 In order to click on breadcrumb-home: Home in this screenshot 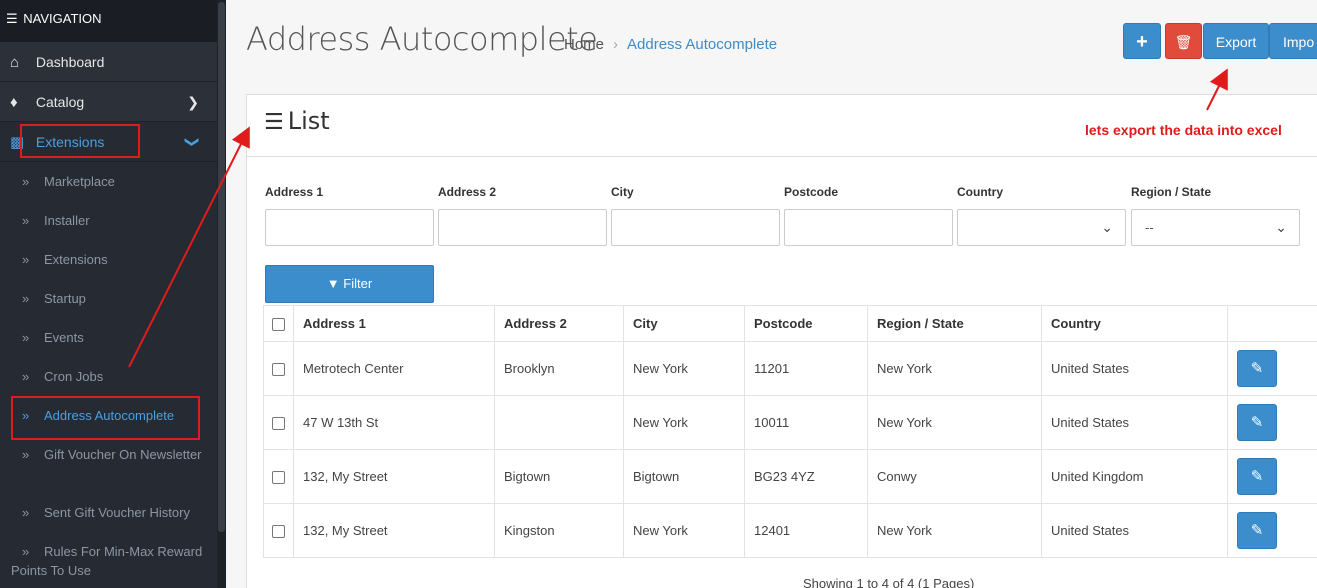, I will do `click(584, 44)`.